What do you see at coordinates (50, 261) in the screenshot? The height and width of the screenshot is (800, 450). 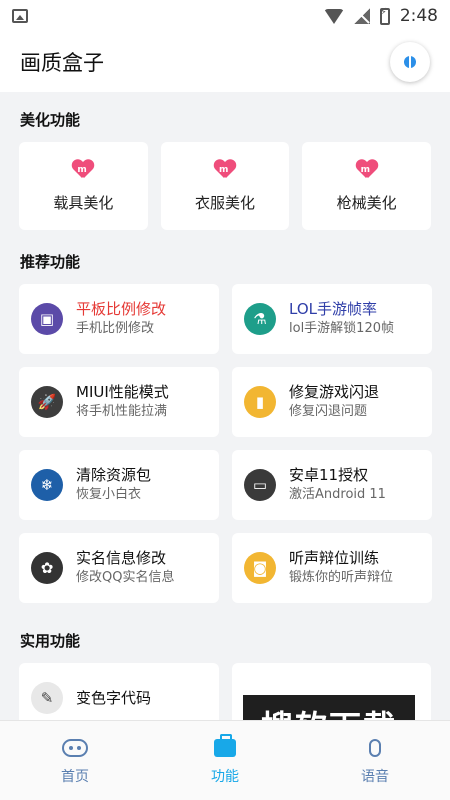 I see `section-title: 推荐功能` at bounding box center [50, 261].